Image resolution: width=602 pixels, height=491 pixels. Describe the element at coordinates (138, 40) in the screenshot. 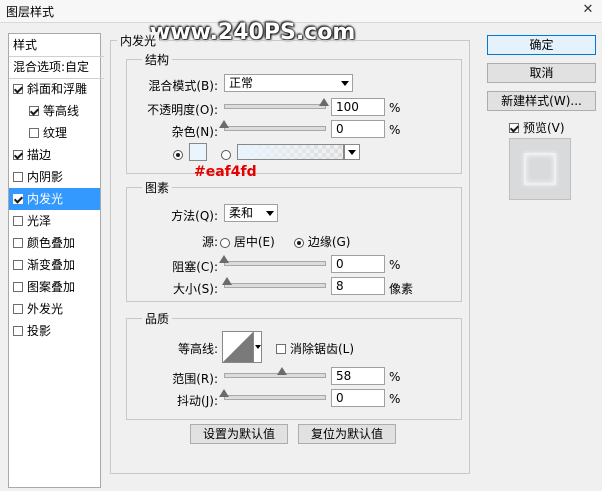

I see `panel-title: 内发光` at that location.